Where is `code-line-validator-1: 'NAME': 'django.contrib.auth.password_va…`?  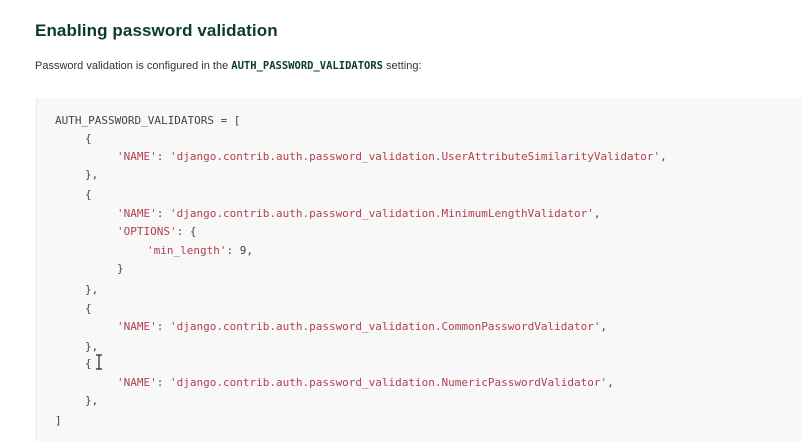 code-line-validator-1: 'NAME': 'django.contrib.auth.password_va… is located at coordinates (392, 156).